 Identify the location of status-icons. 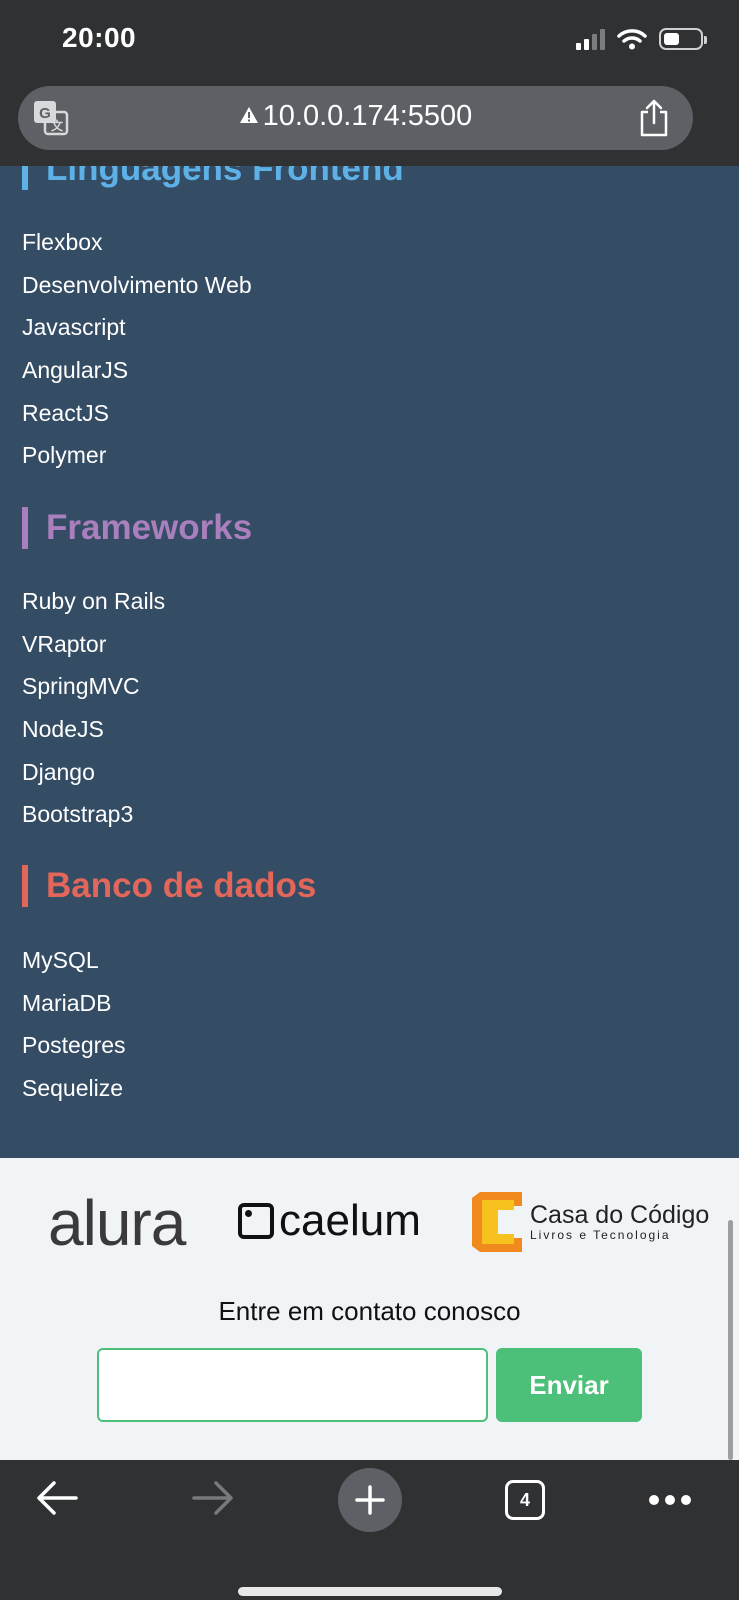
(641, 39).